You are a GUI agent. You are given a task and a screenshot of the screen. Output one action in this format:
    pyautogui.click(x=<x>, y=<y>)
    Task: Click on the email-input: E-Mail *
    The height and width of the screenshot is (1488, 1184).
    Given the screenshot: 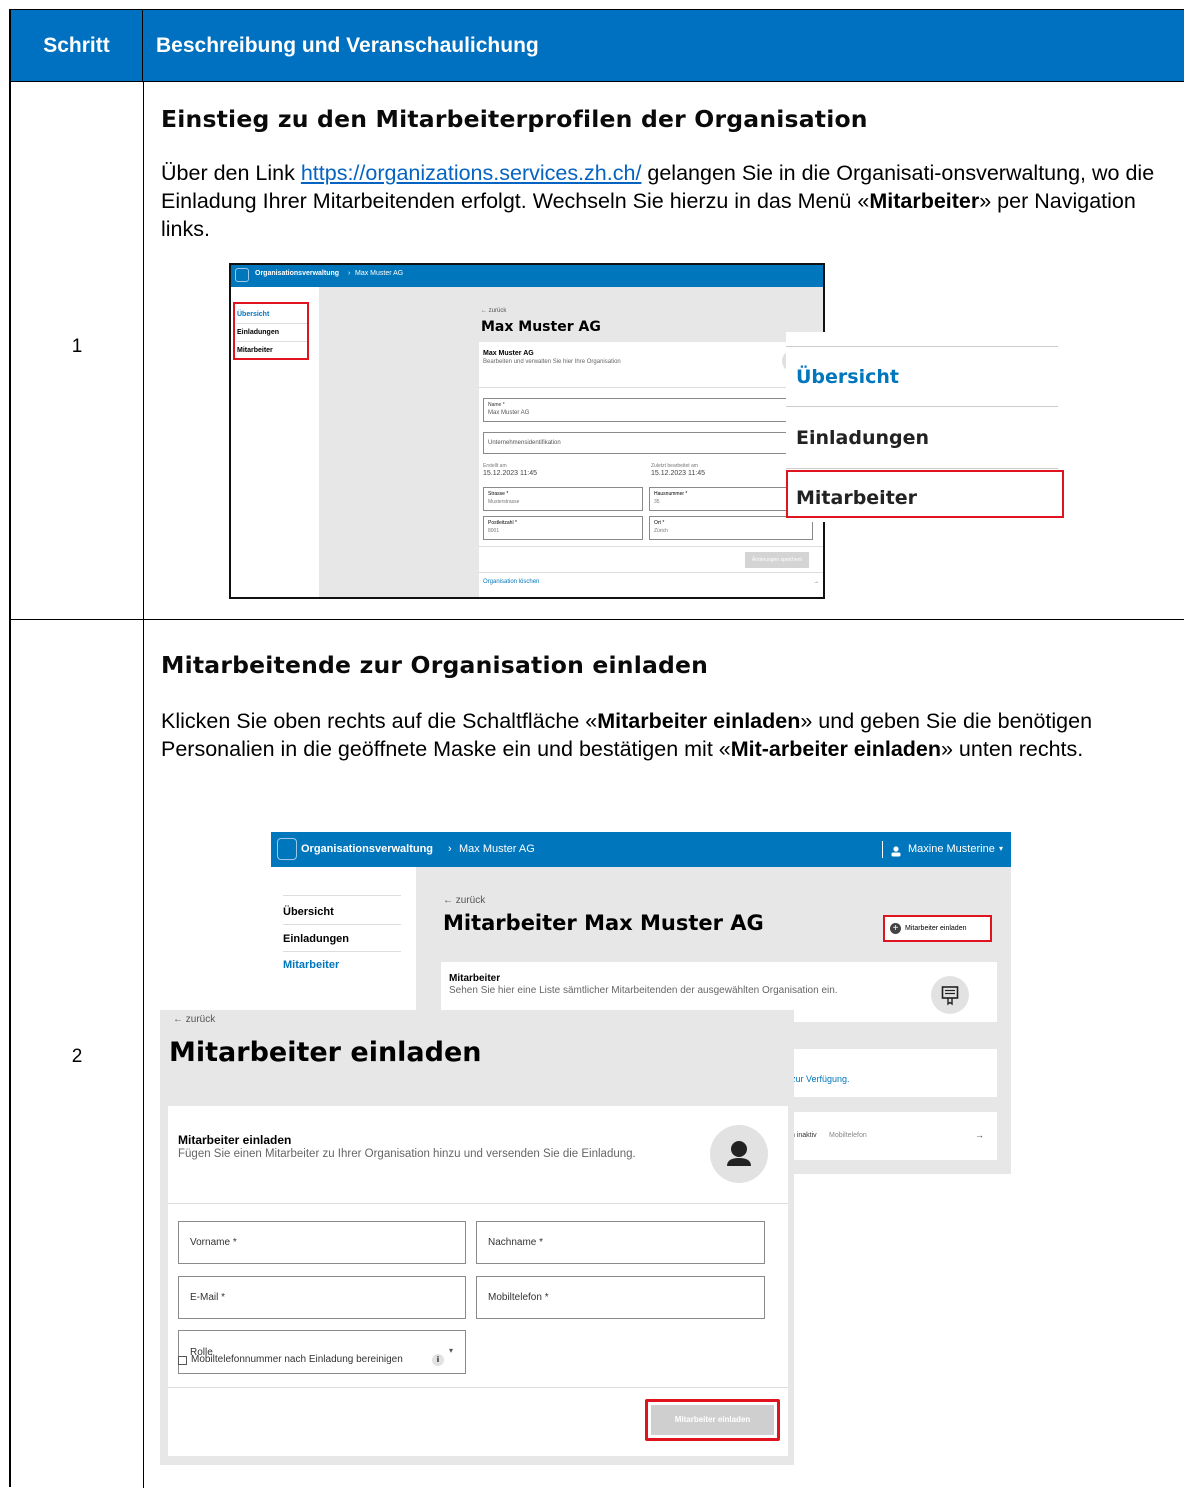 What is the action you would take?
    pyautogui.click(x=322, y=1297)
    